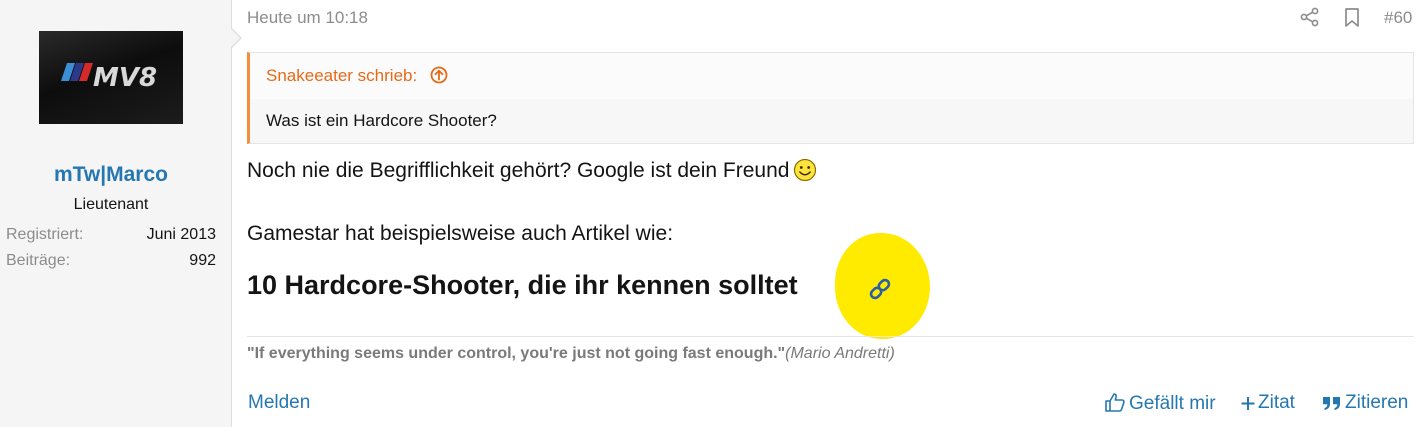 Image resolution: width=1422 pixels, height=427 pixels. Describe the element at coordinates (181, 234) in the screenshot. I see `stat-value: Juni 2013` at that location.